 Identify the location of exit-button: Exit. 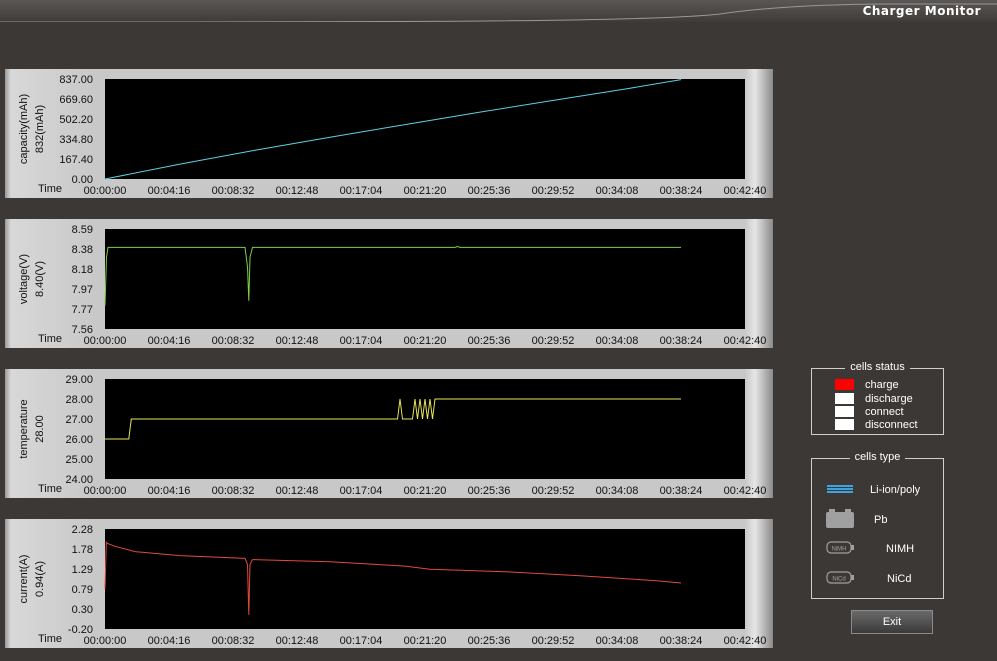
(892, 622).